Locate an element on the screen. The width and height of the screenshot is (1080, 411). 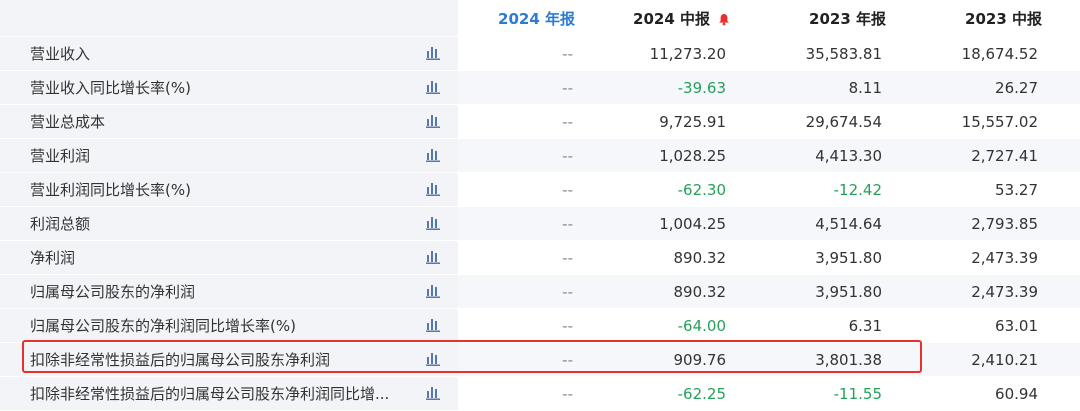
row-label: 营业总成本 is located at coordinates (68, 122).